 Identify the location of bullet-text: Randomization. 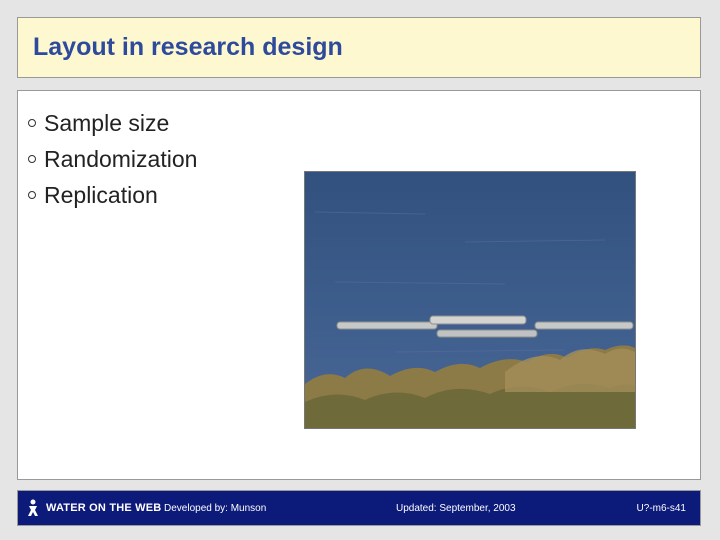
(121, 159).